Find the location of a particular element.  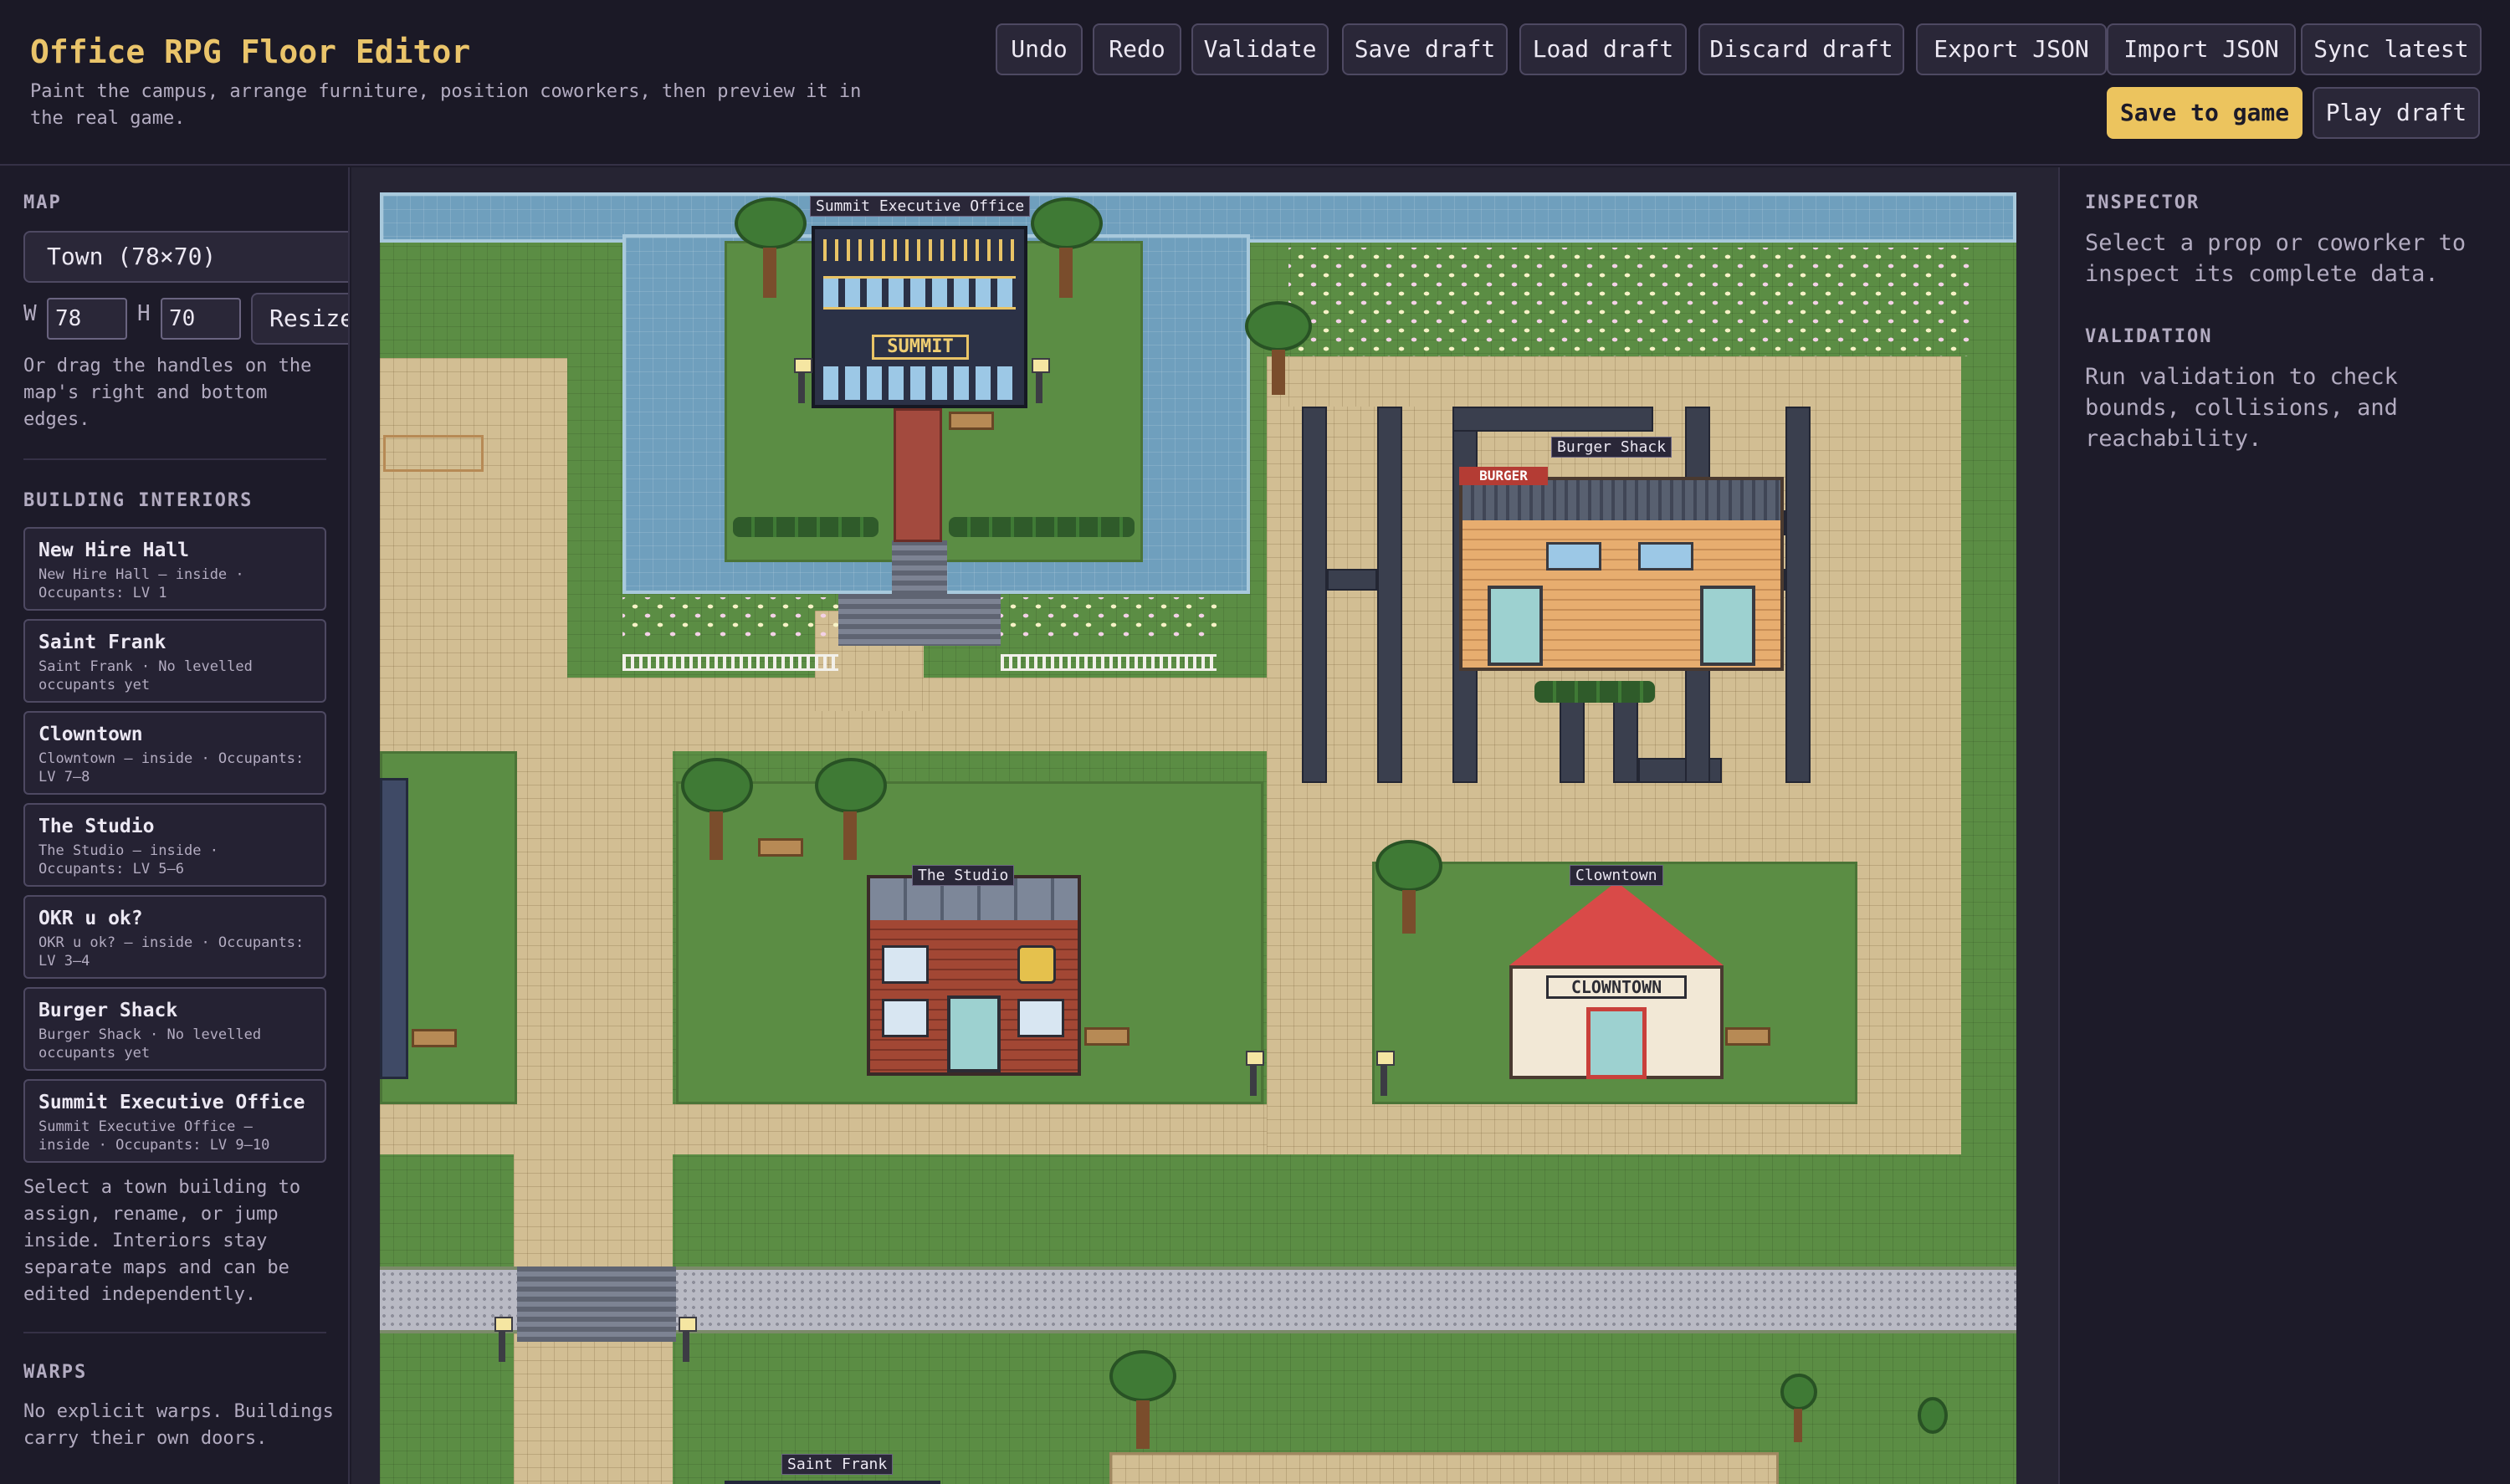

studio-label: The Studio is located at coordinates (964, 875).